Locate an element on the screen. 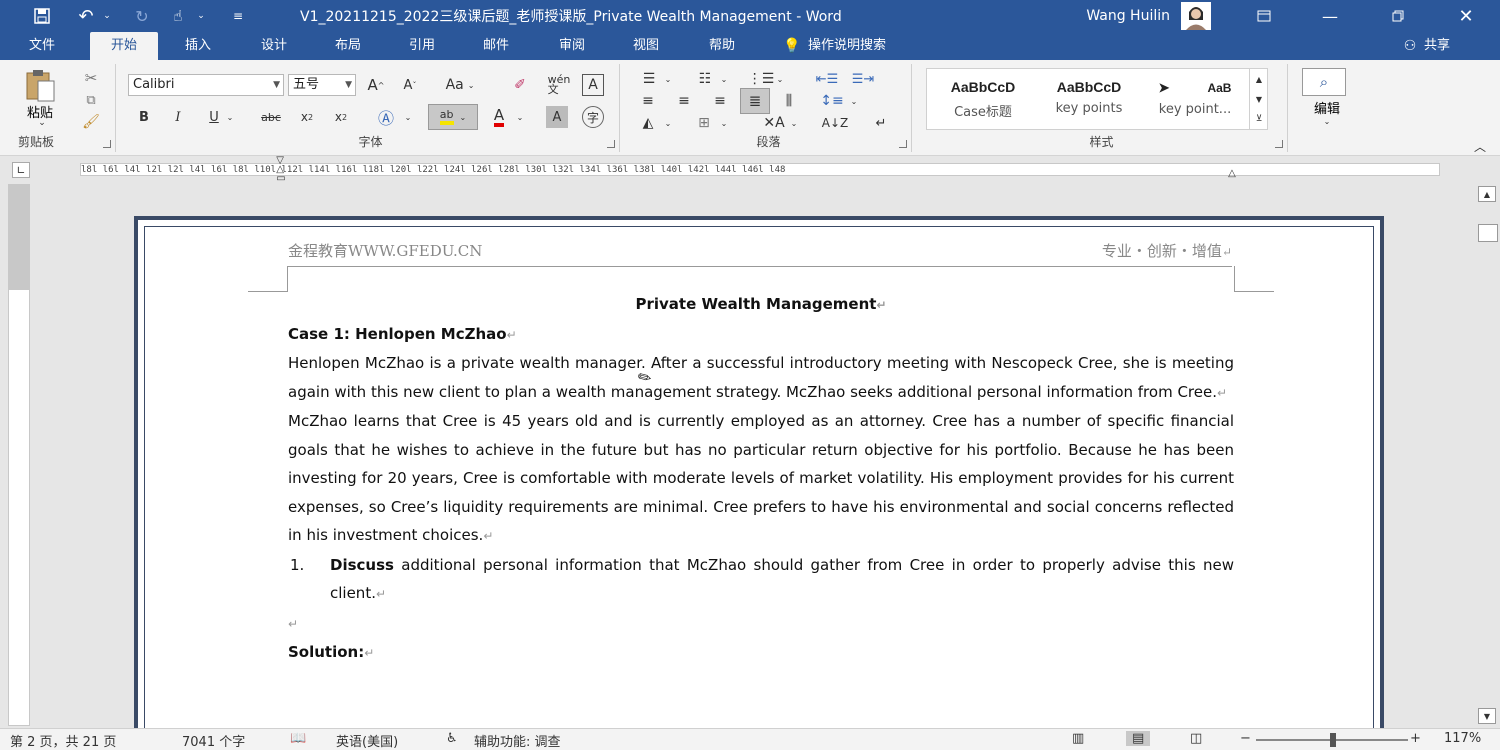 The image size is (1500, 750). tab-view: 视图 is located at coordinates (646, 46).